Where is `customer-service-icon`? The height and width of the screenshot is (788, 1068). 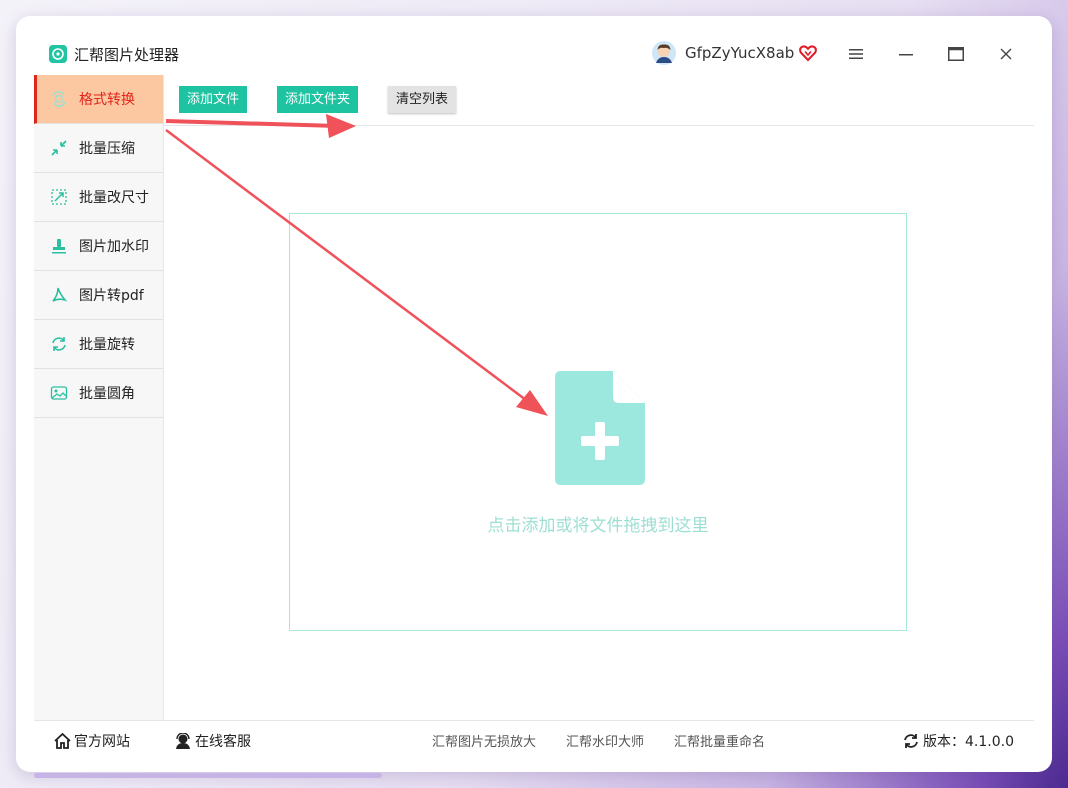
customer-service-icon is located at coordinates (183, 741).